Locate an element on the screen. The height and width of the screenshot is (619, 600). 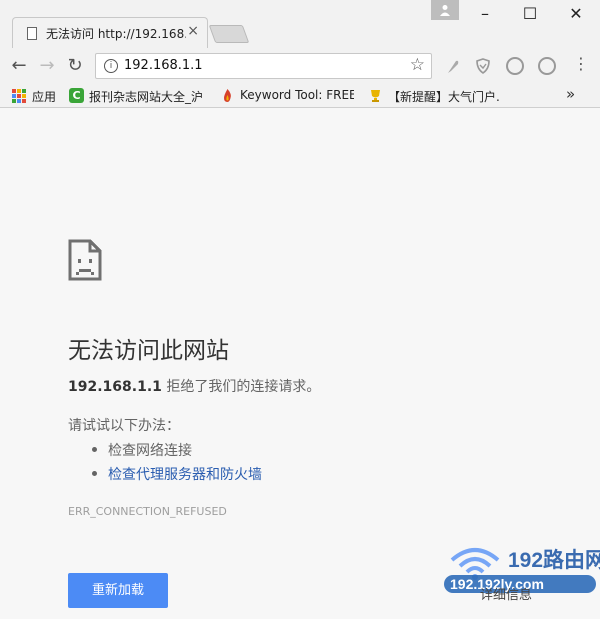
error-message: 192.168.1.1 拒绝了我们的连接请求。 is located at coordinates (194, 386).